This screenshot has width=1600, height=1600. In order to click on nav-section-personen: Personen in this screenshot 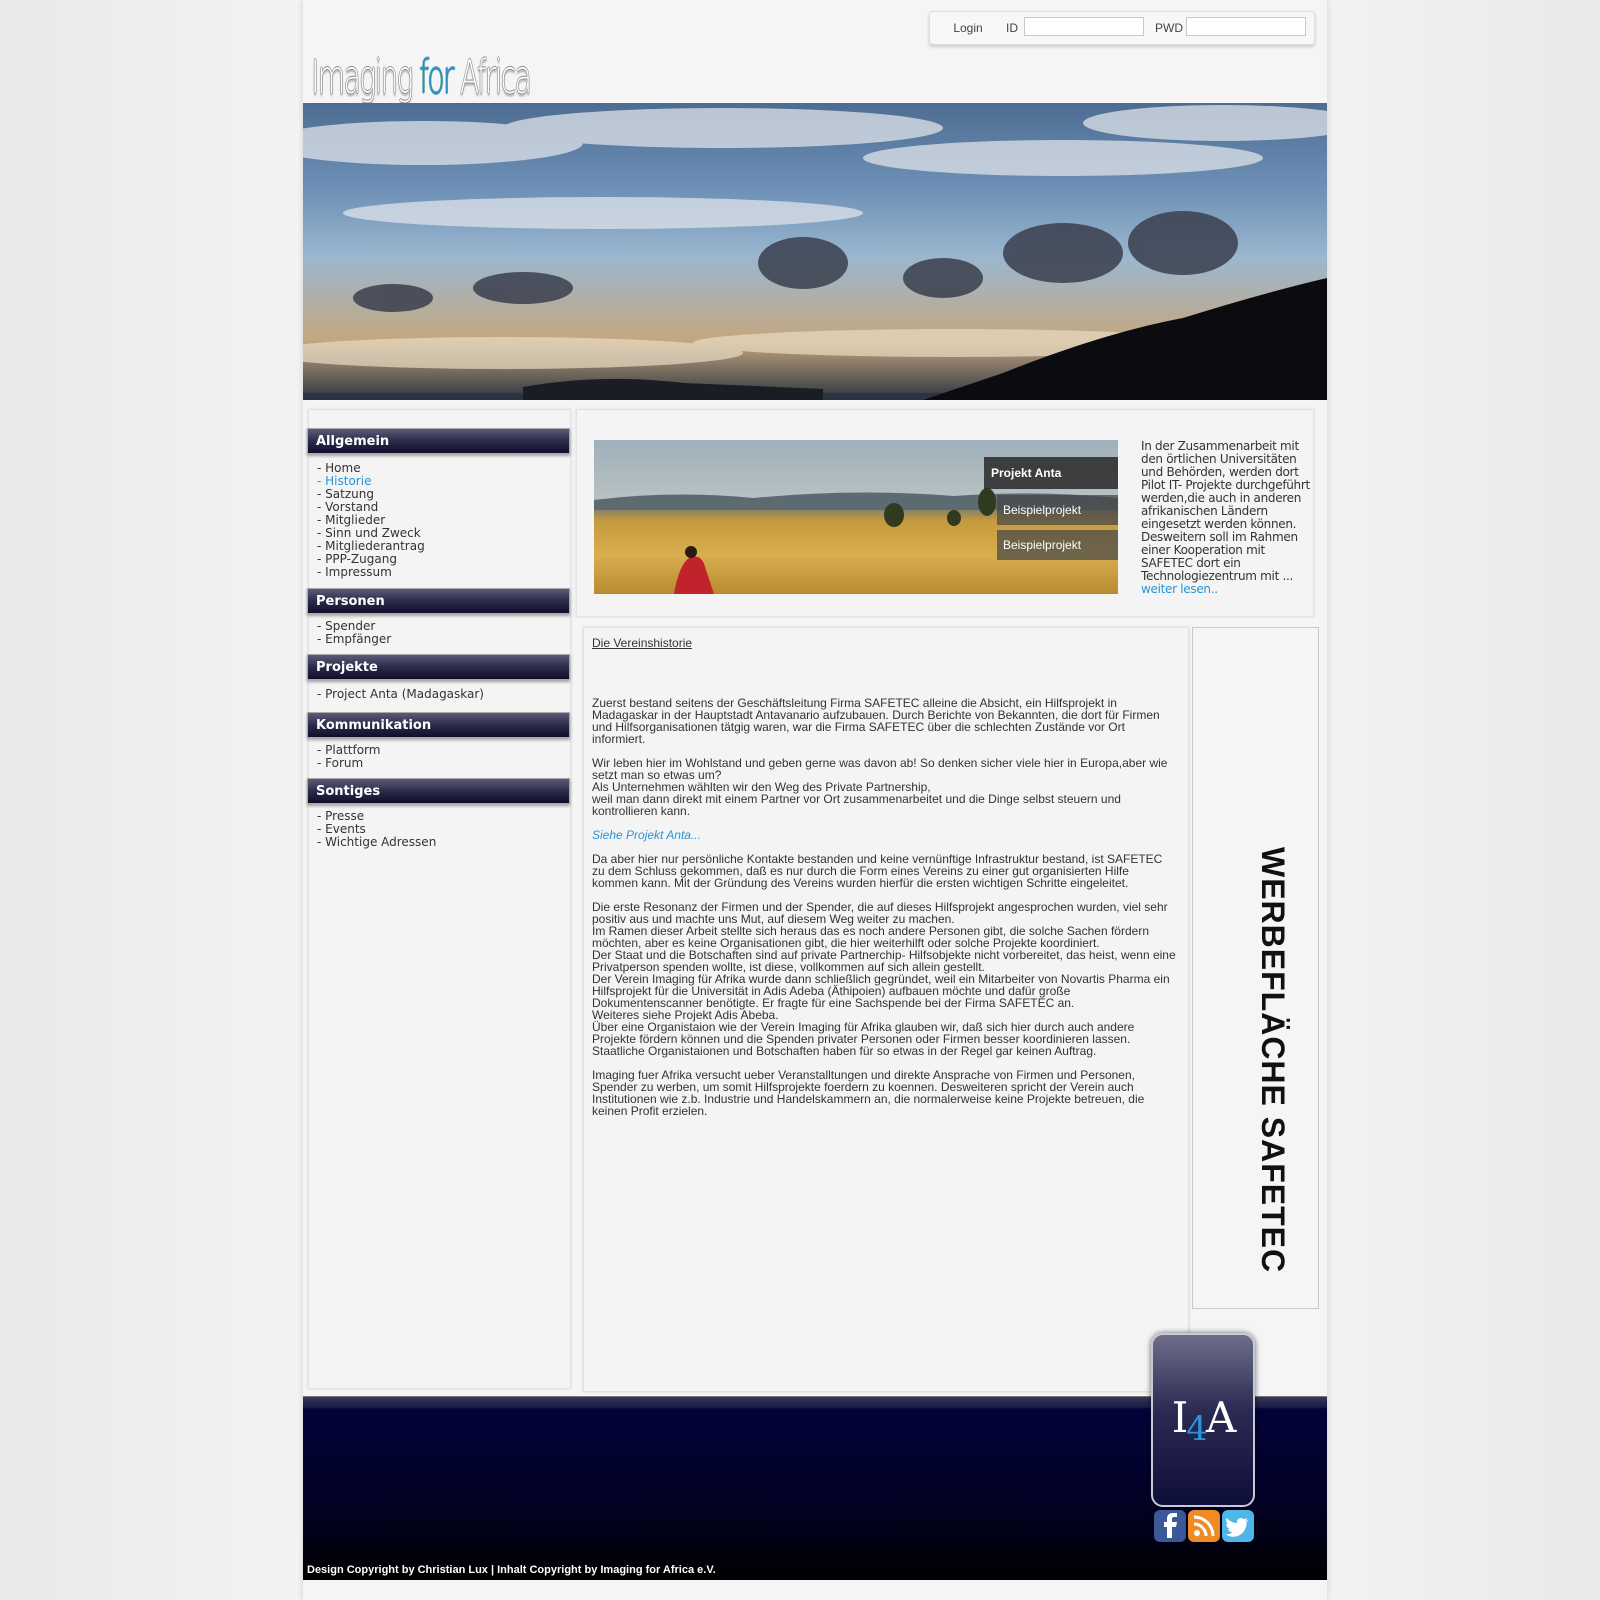, I will do `click(438, 601)`.